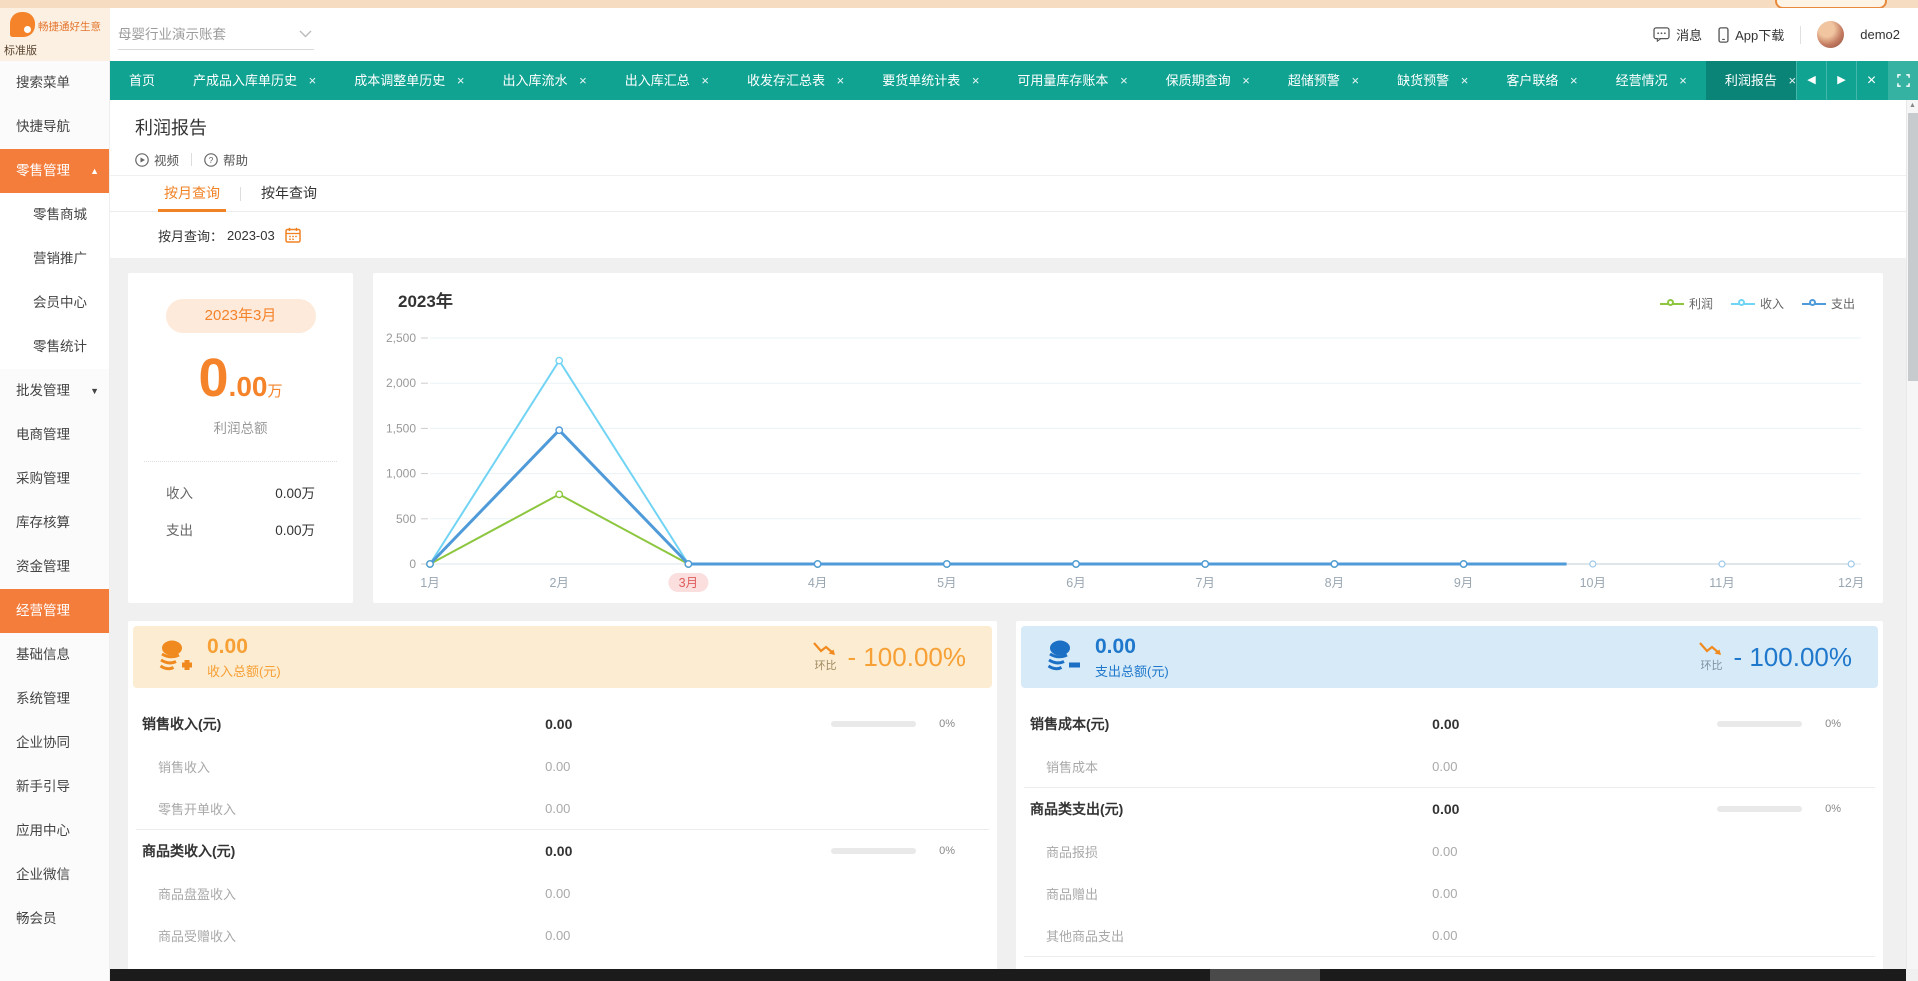 Image resolution: width=1918 pixels, height=981 pixels. What do you see at coordinates (1831, 34) in the screenshot?
I see `avatar` at bounding box center [1831, 34].